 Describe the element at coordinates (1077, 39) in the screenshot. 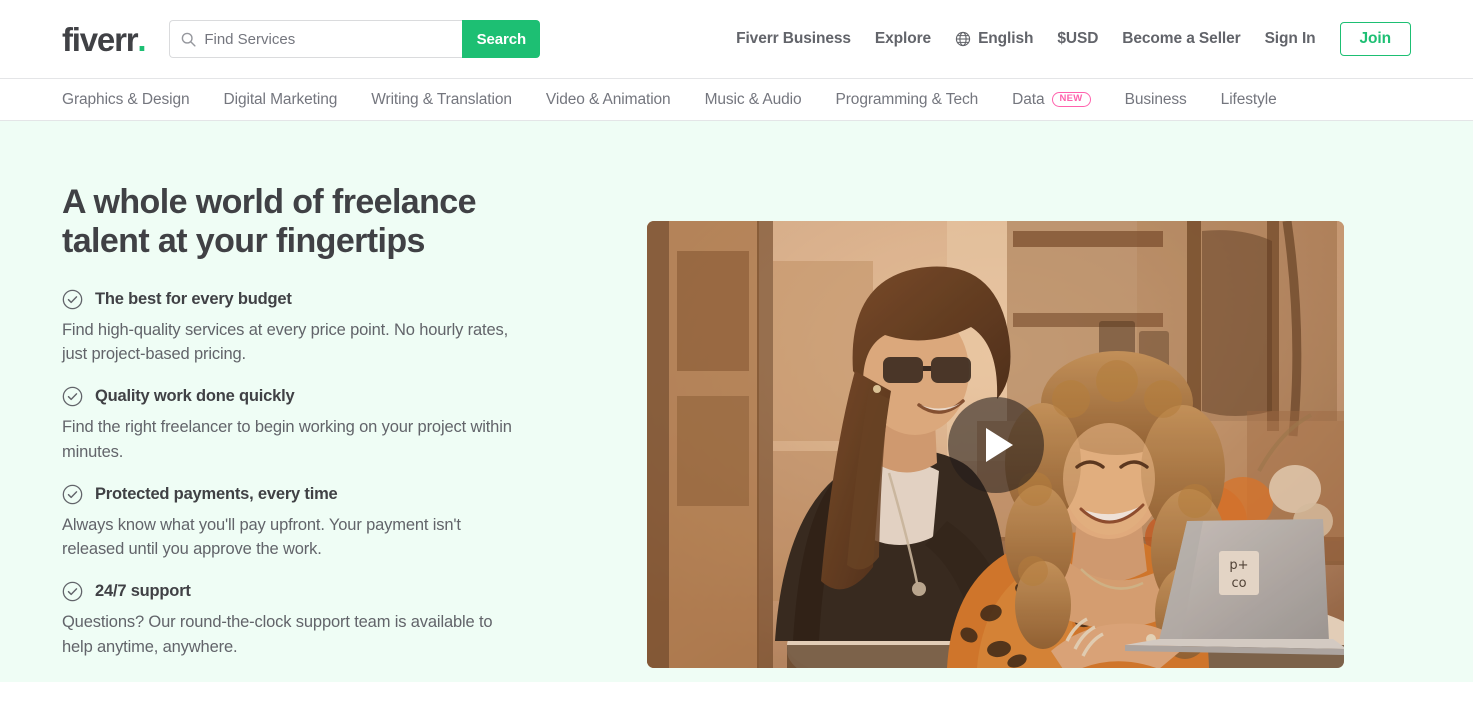

I see `nav-currency: $USD` at that location.